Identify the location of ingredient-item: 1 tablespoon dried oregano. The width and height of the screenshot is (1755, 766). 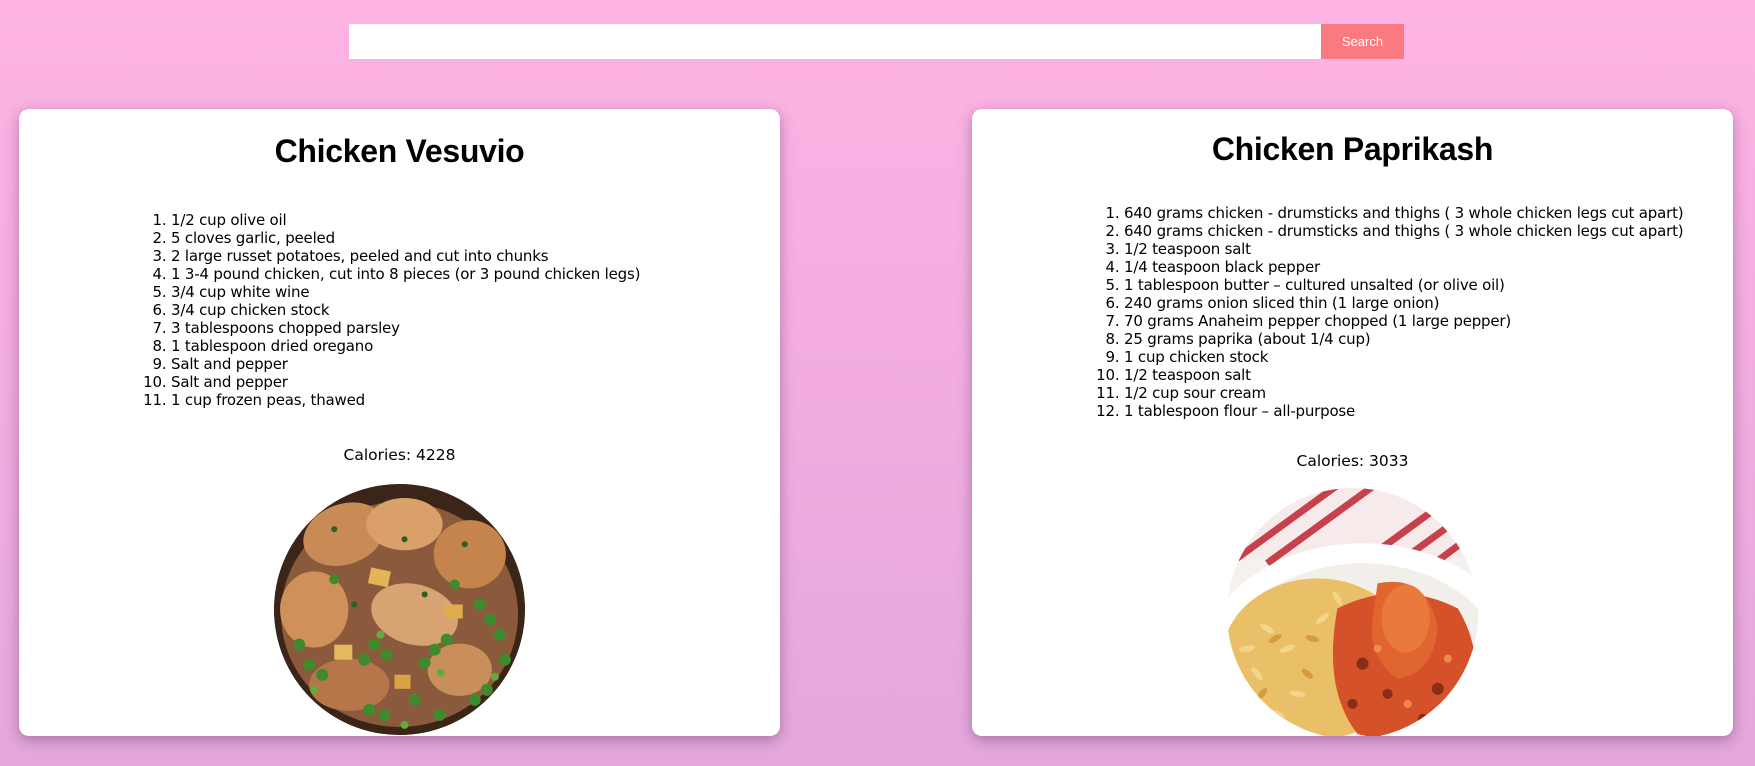
(405, 346).